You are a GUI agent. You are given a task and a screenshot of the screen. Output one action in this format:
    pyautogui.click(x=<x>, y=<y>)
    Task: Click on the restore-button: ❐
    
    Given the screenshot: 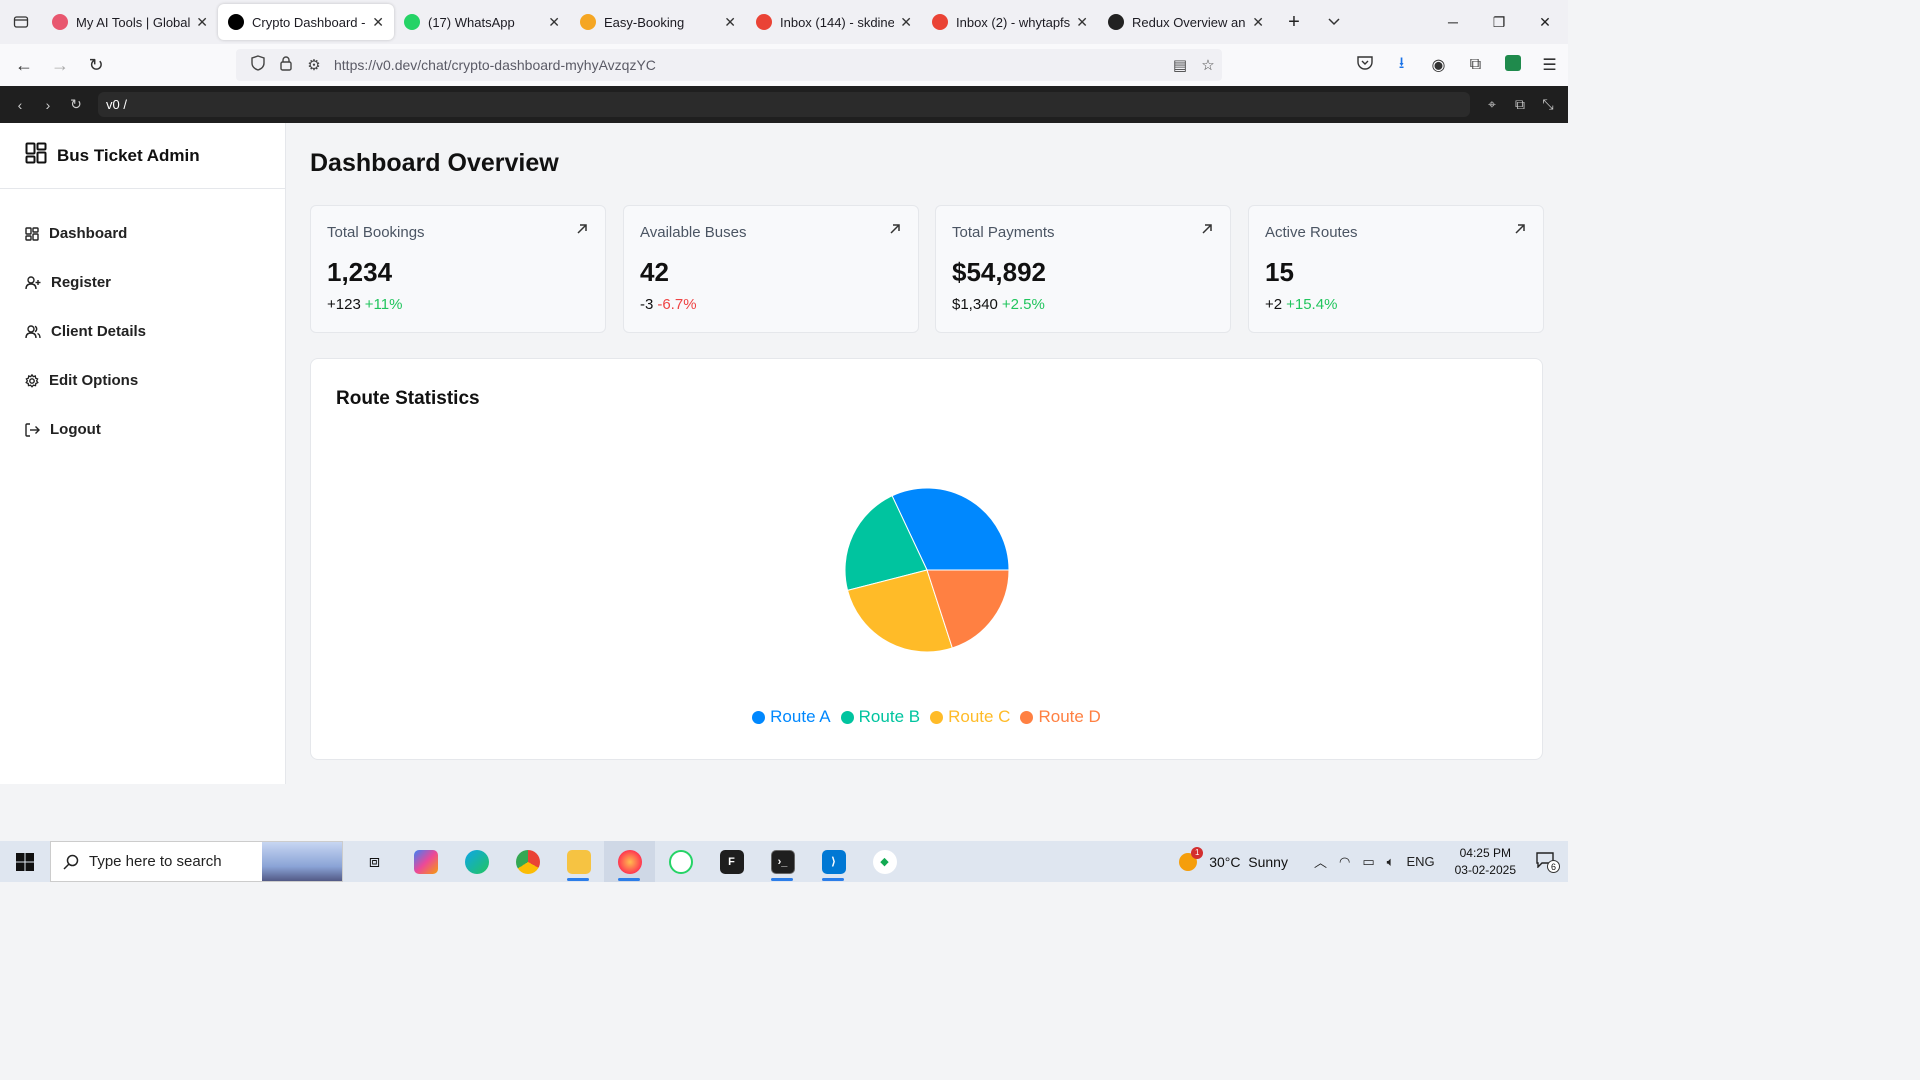 What is the action you would take?
    pyautogui.click(x=1499, y=22)
    